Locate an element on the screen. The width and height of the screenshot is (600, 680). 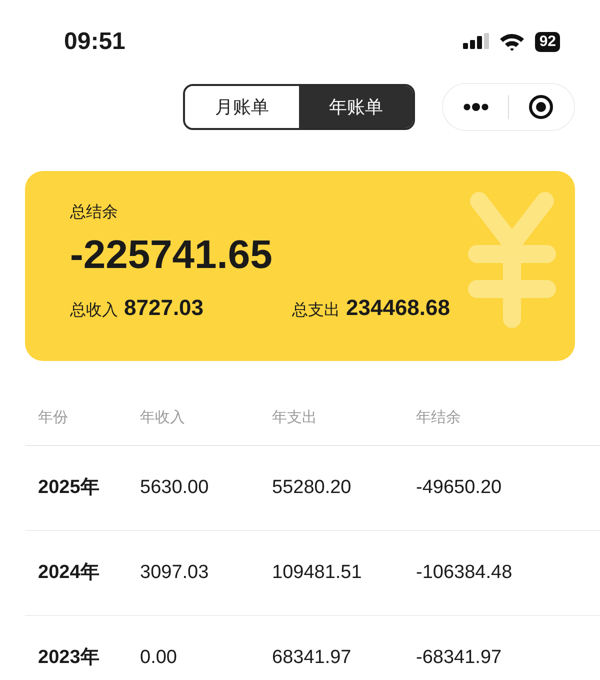
expense-amount: 234468.68 is located at coordinates (398, 308).